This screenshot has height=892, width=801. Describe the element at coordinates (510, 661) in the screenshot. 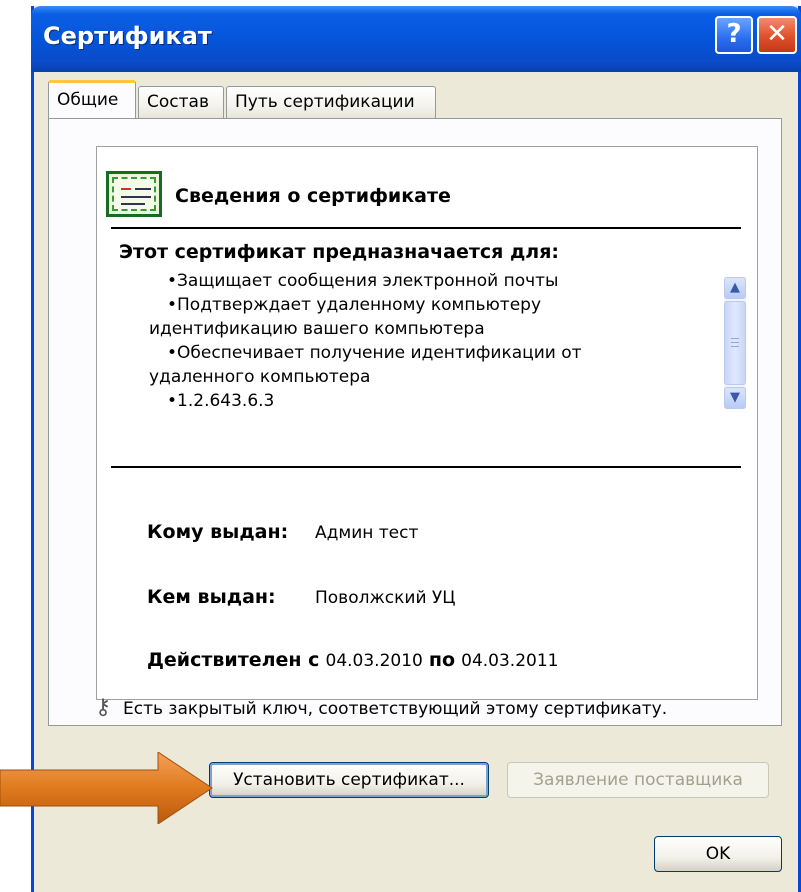

I see `valid-to-value: 04.03.2011` at that location.